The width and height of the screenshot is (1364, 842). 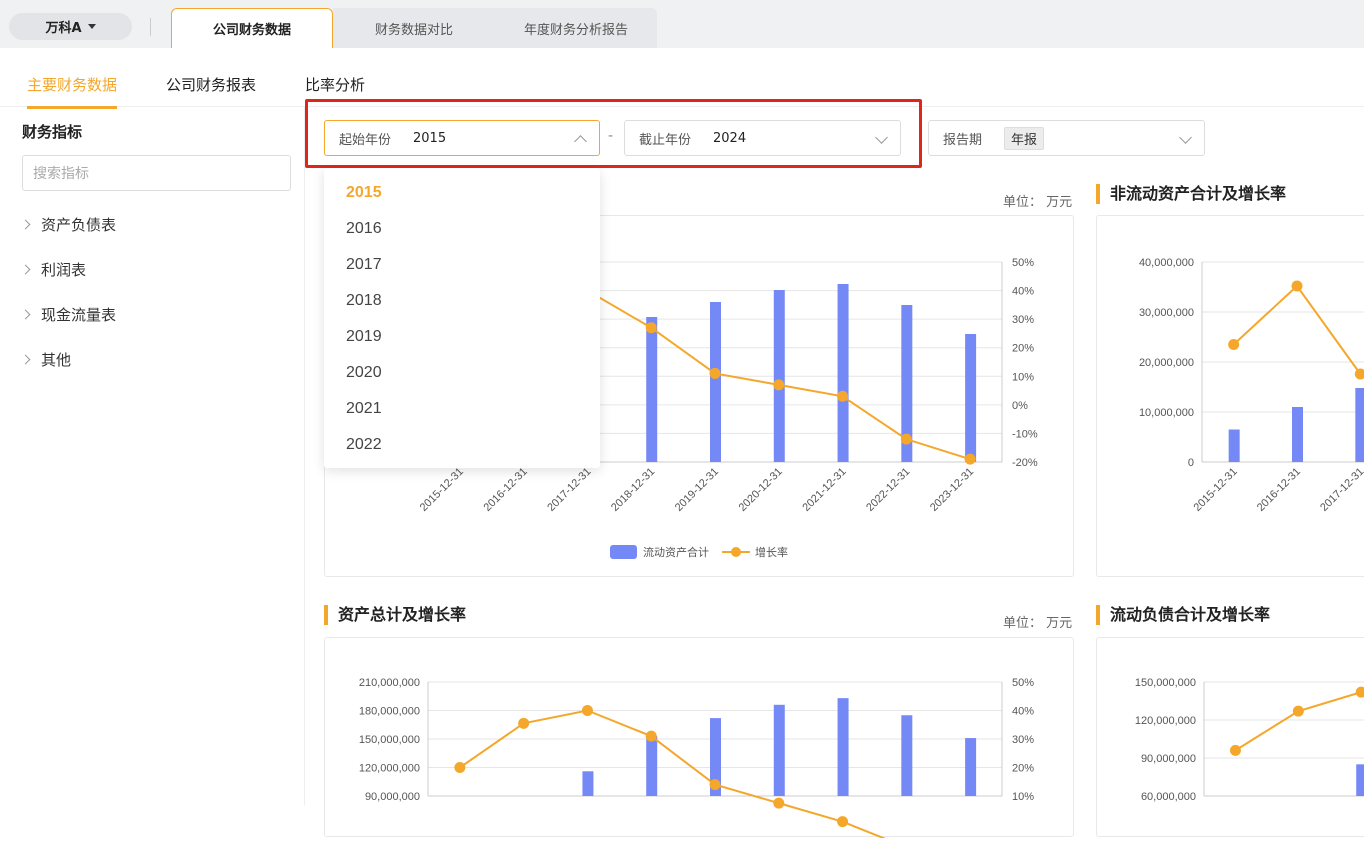 I want to click on y-tick-label: 150,000,000, so click(x=389, y=740).